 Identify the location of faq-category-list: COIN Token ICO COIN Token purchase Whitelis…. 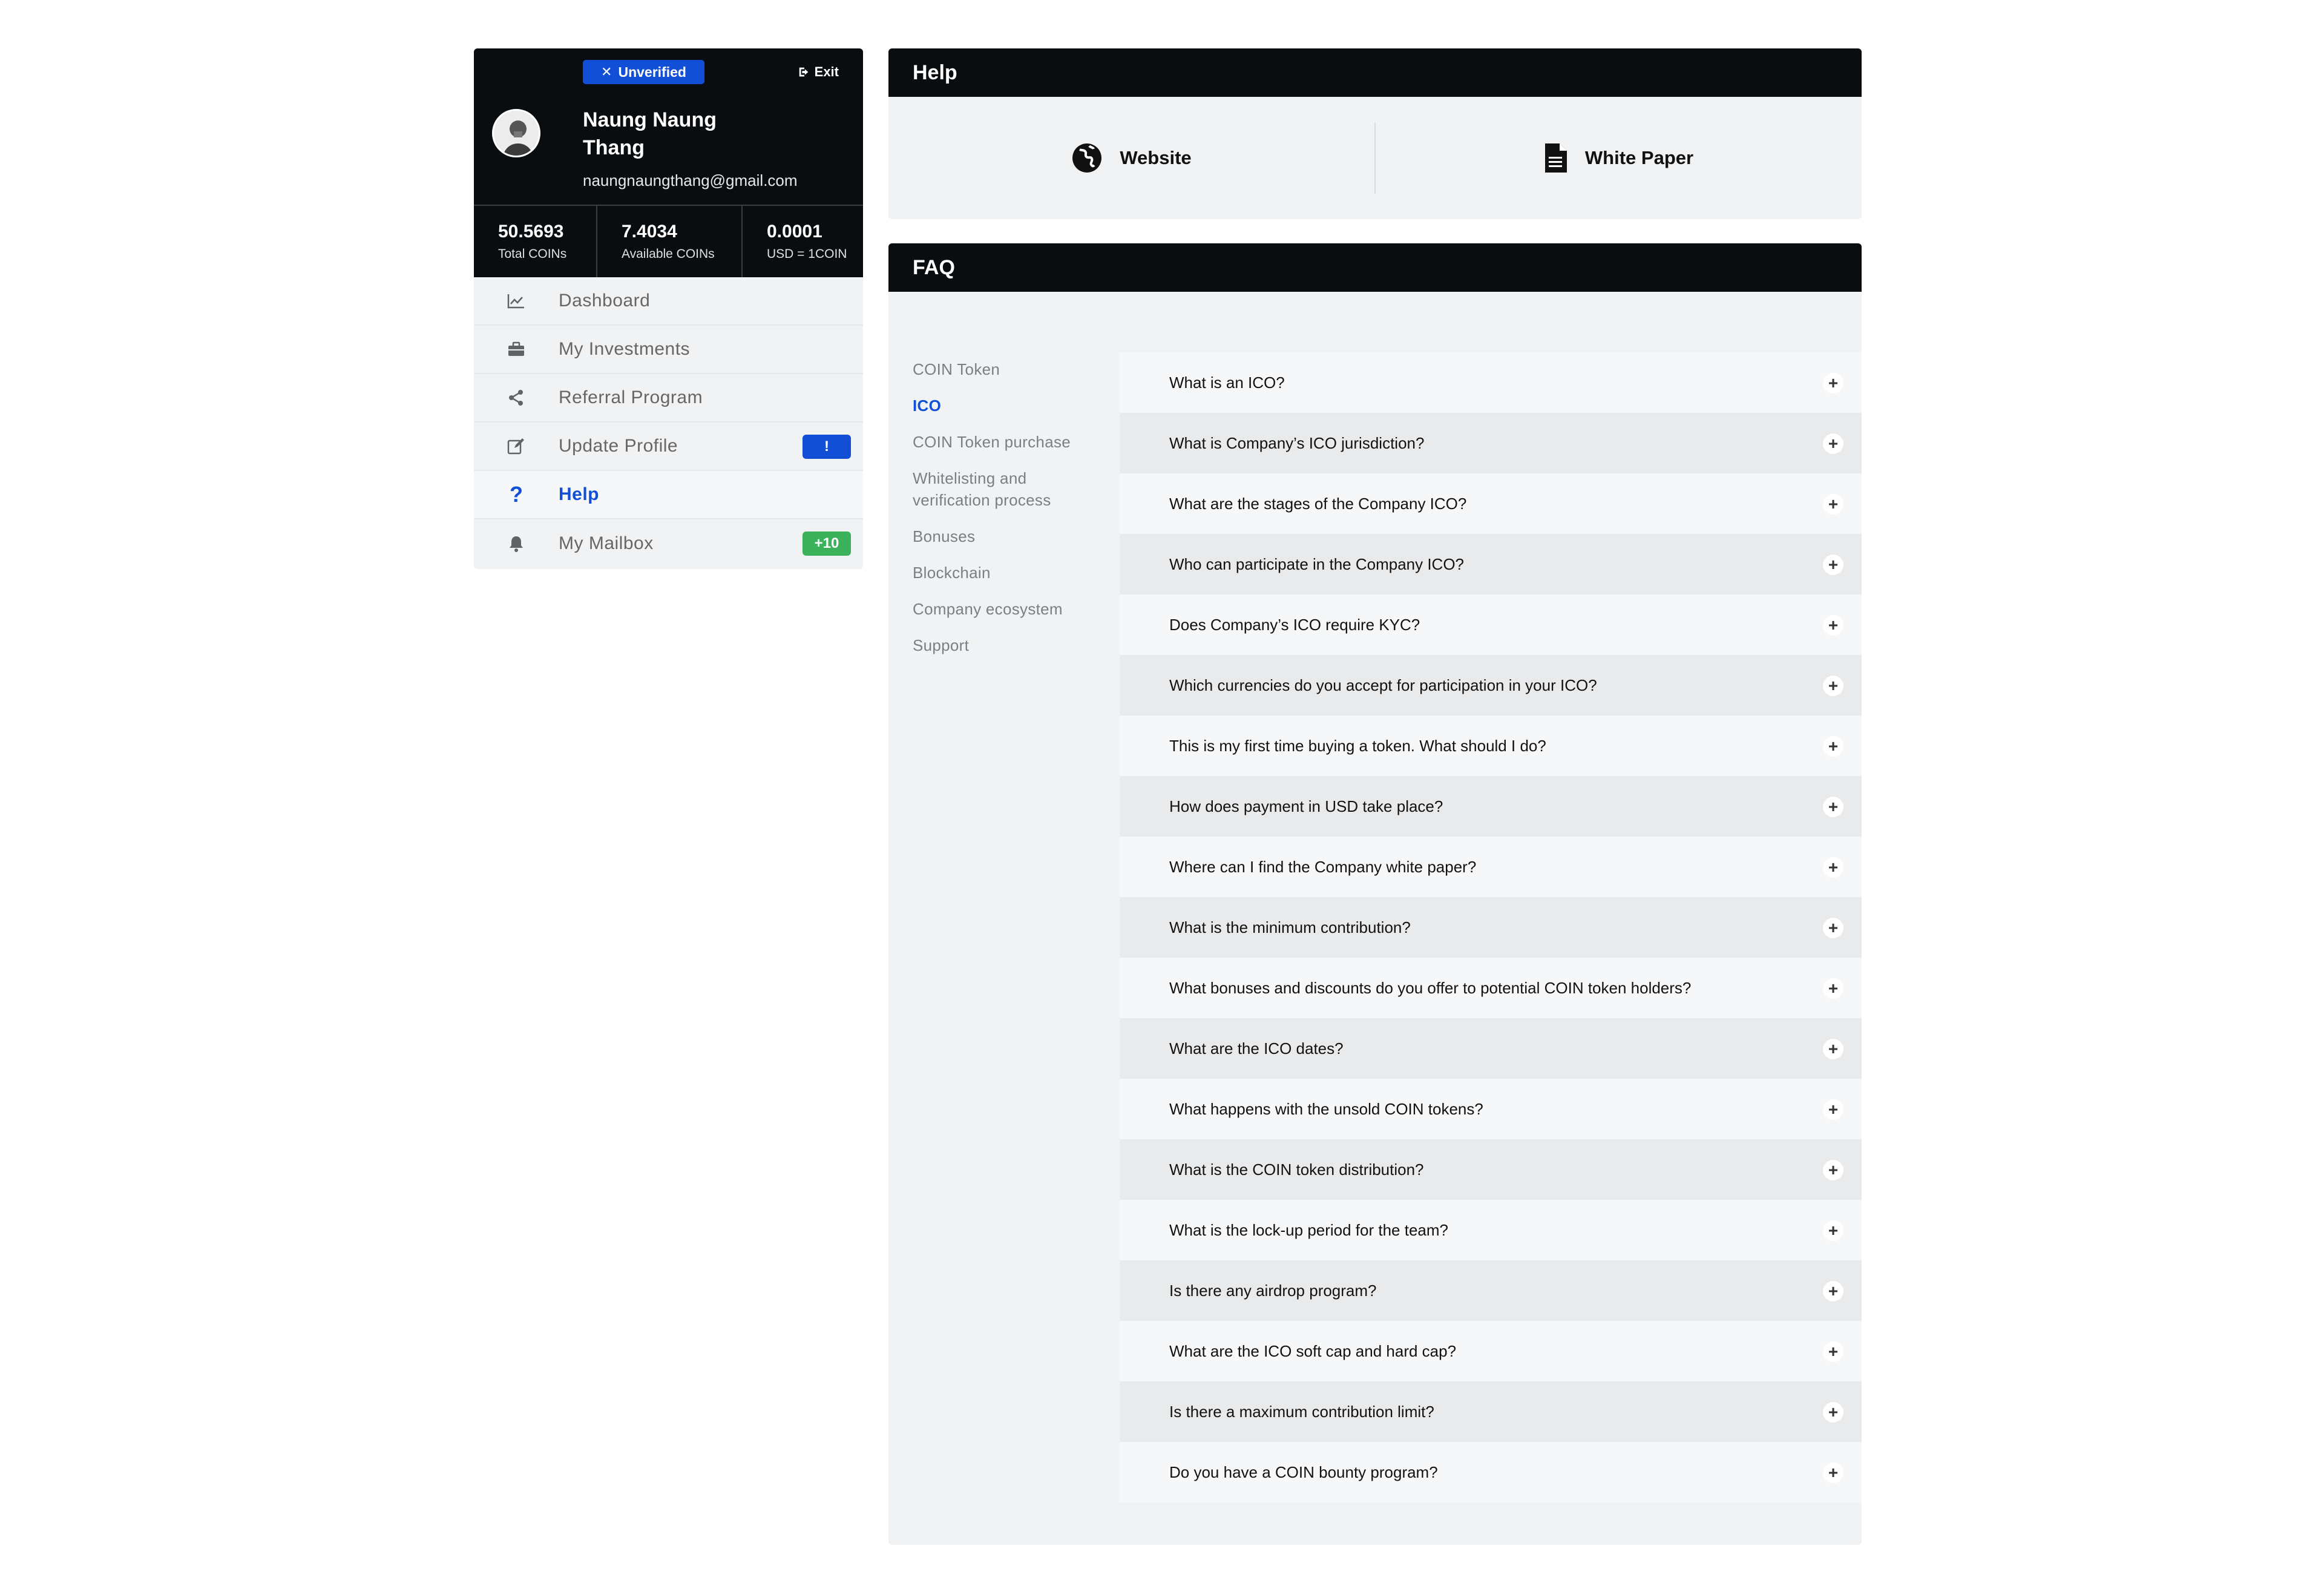
(1009, 514).